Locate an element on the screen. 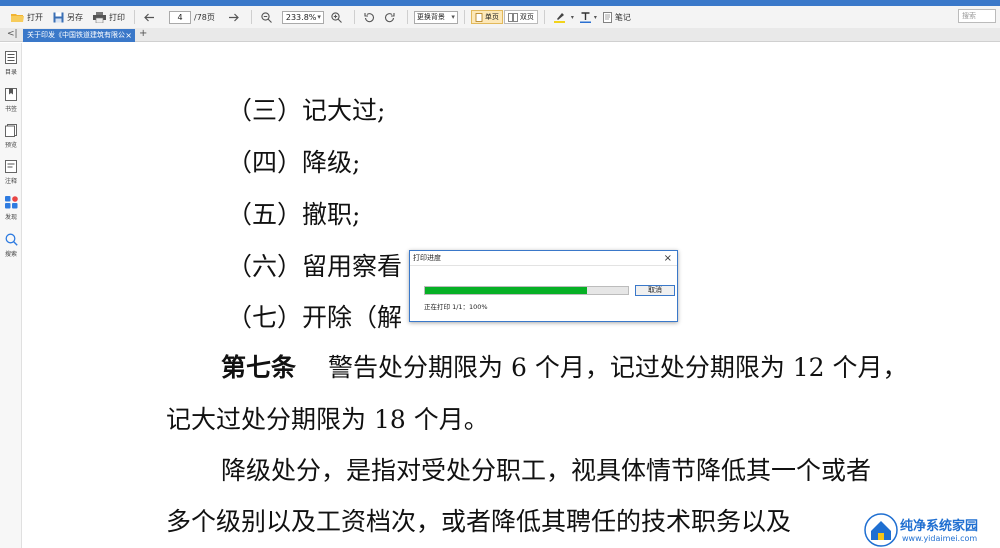  single-page-label: 单页 is located at coordinates (491, 17).